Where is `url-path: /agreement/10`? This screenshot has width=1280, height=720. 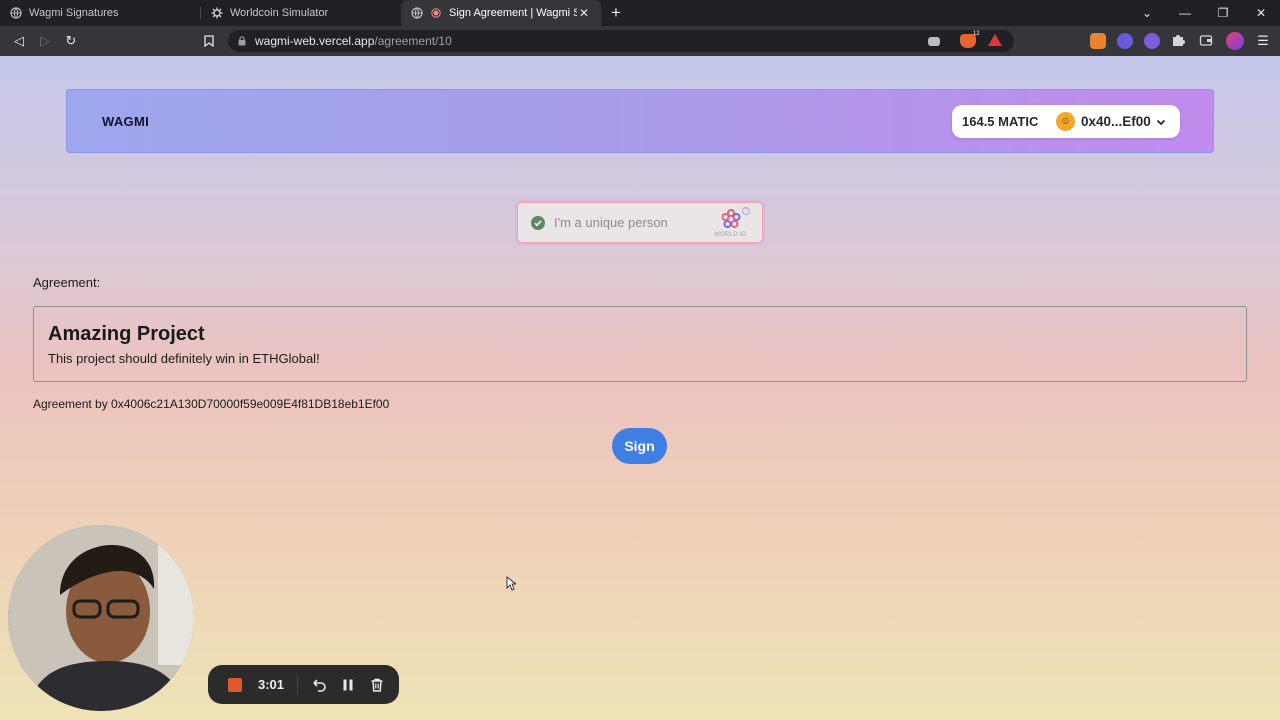
url-path: /agreement/10 is located at coordinates (413, 41).